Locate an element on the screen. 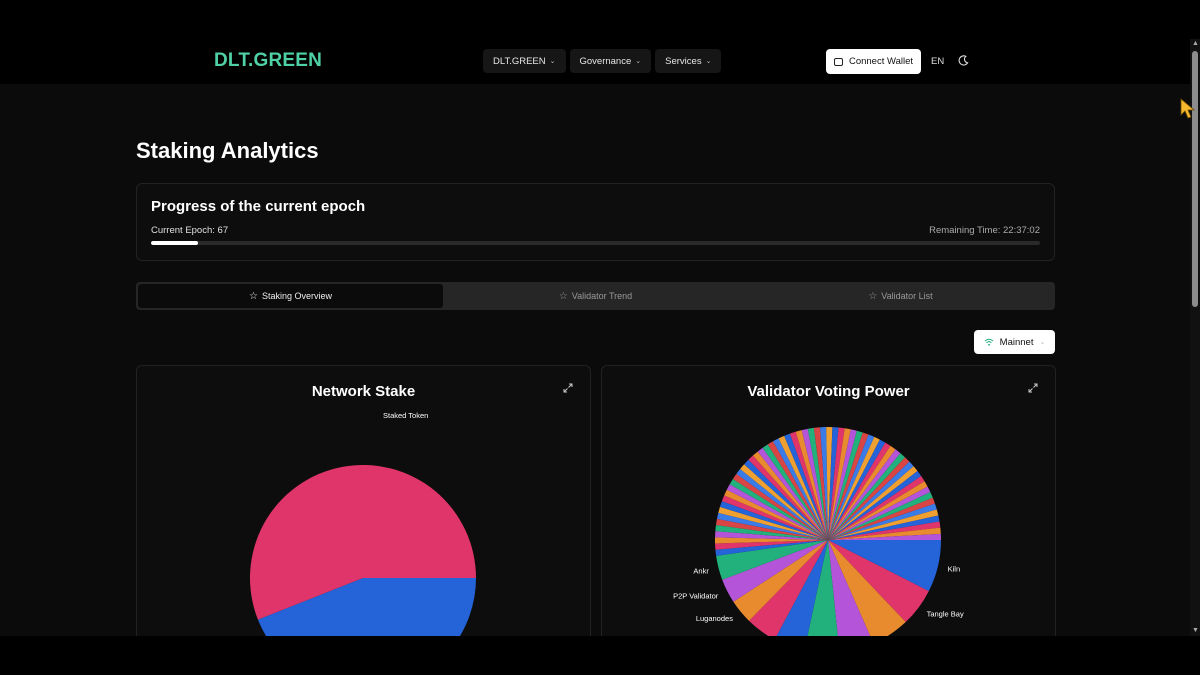  vertical-scrollbar: ▲ ▼ is located at coordinates (1195, 337).